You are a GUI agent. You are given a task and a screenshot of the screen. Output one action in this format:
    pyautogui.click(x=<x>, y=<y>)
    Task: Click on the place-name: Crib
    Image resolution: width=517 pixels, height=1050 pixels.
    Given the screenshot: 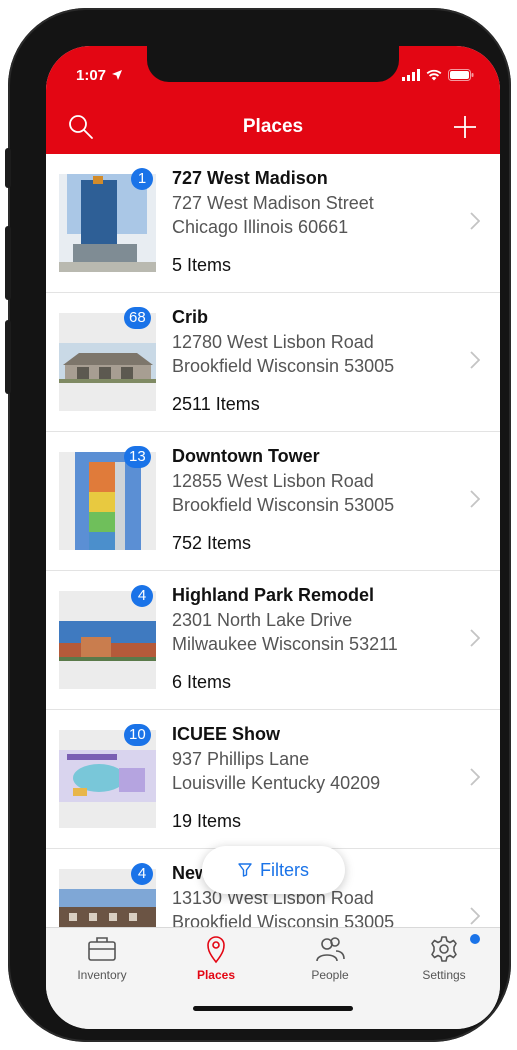 What is the action you would take?
    pyautogui.click(x=190, y=317)
    